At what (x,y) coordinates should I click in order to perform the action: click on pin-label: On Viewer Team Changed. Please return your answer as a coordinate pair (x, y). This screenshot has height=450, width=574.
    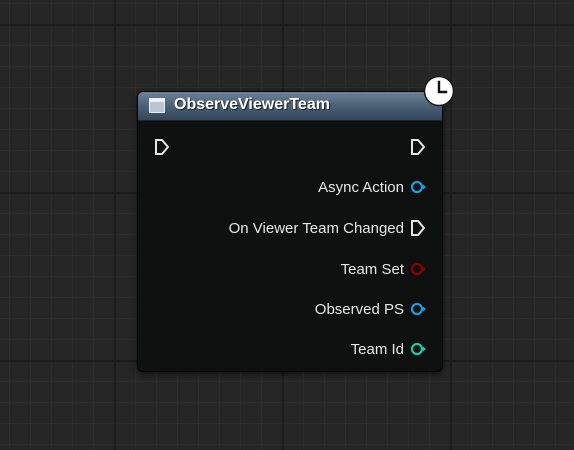
    Looking at the image, I should click on (316, 228).